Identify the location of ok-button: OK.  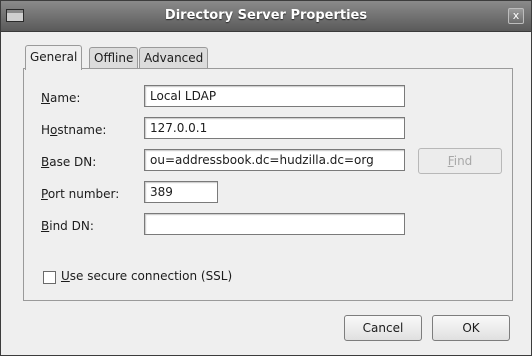
(471, 328).